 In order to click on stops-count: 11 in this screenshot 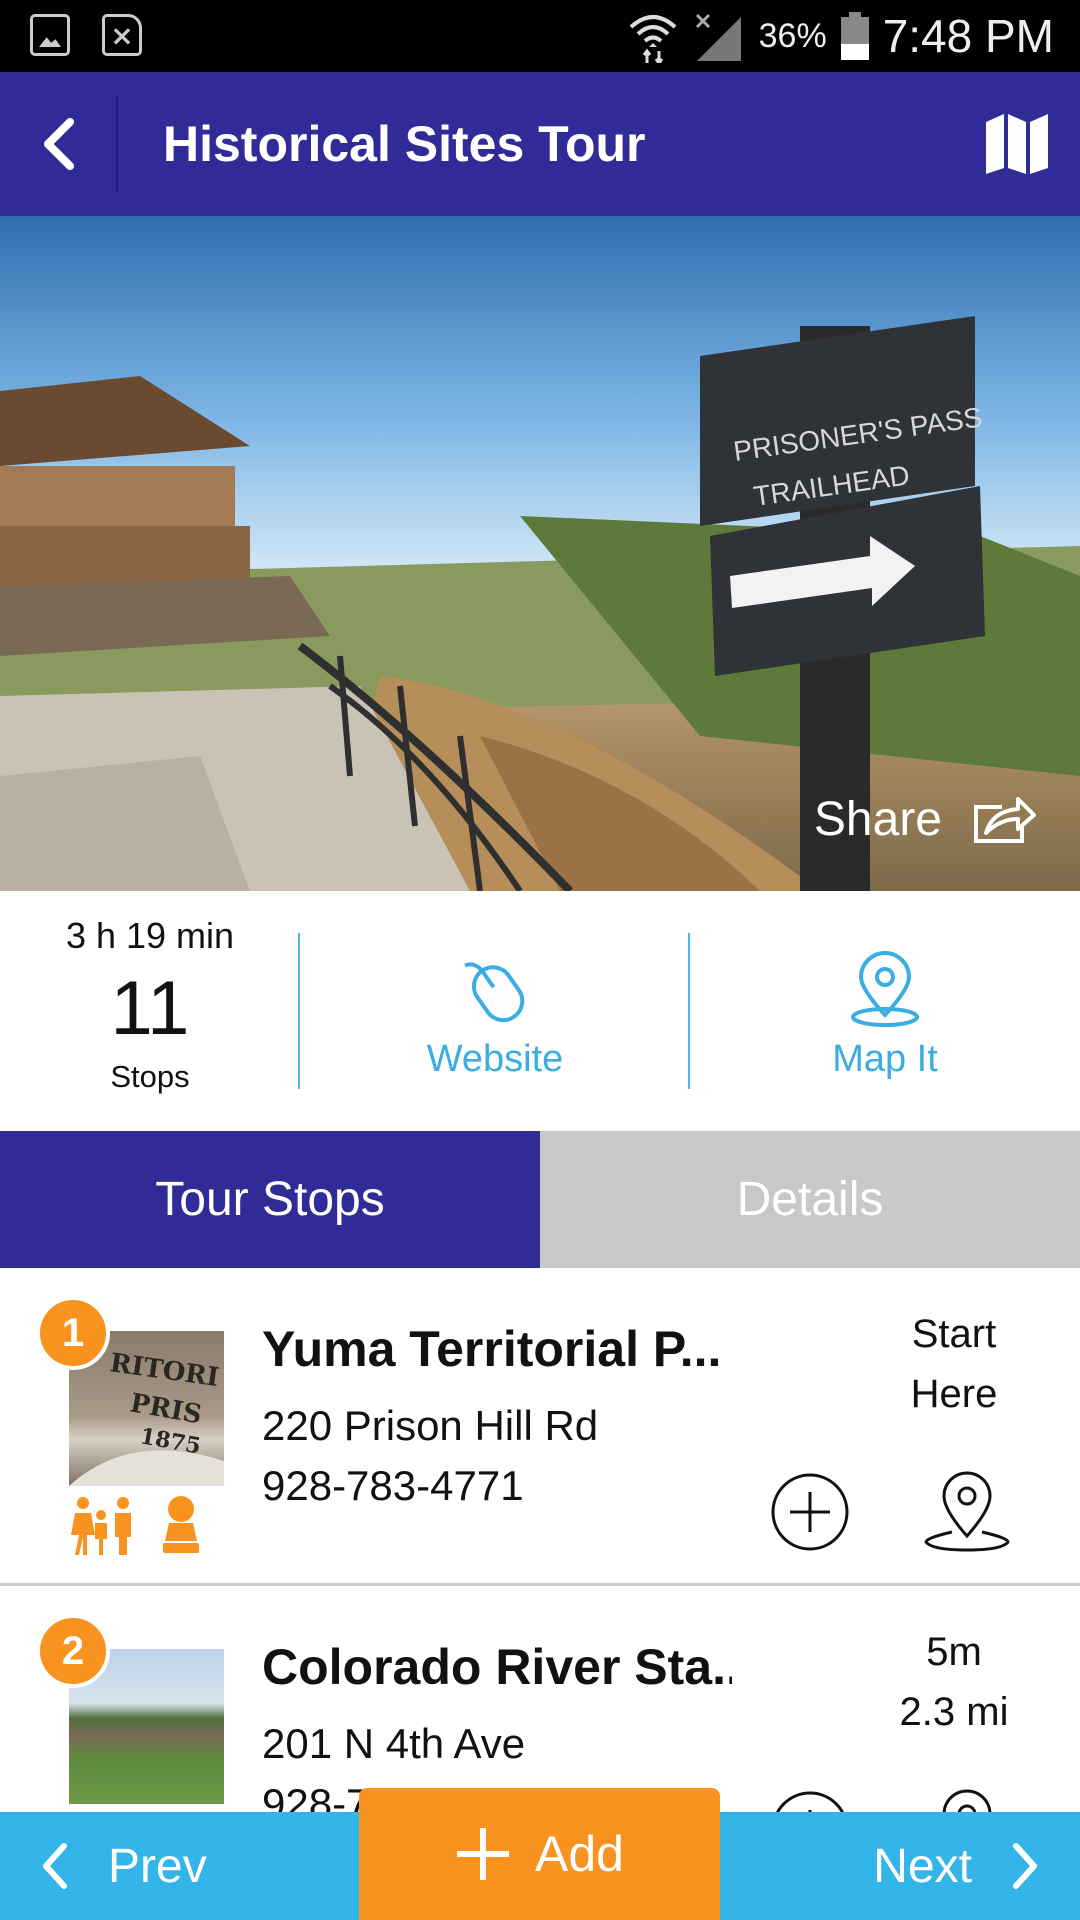, I will do `click(150, 1008)`.